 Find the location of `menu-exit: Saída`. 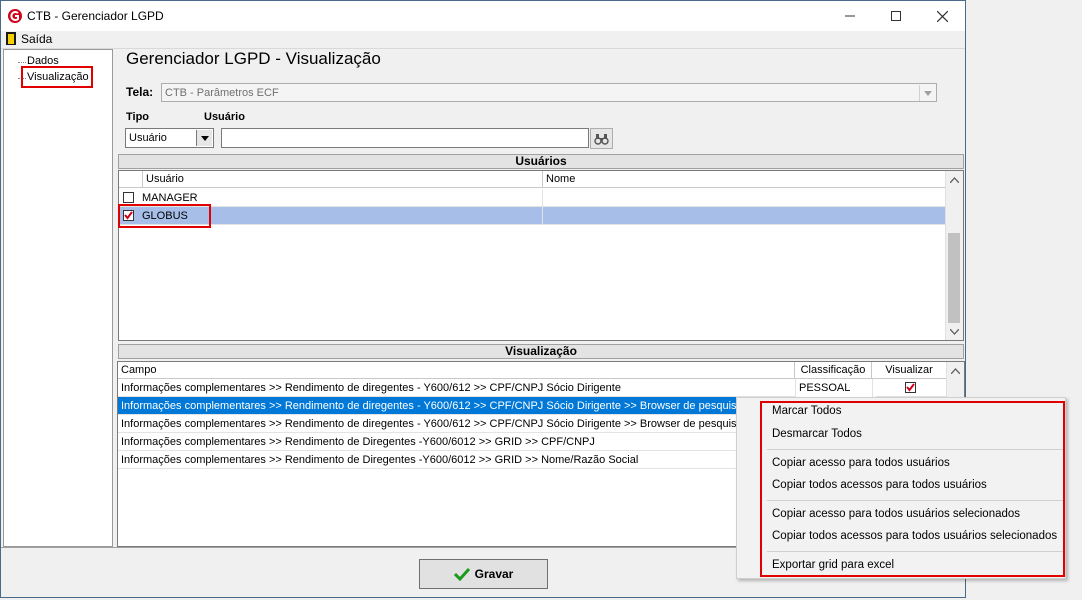

menu-exit: Saída is located at coordinates (36, 39).